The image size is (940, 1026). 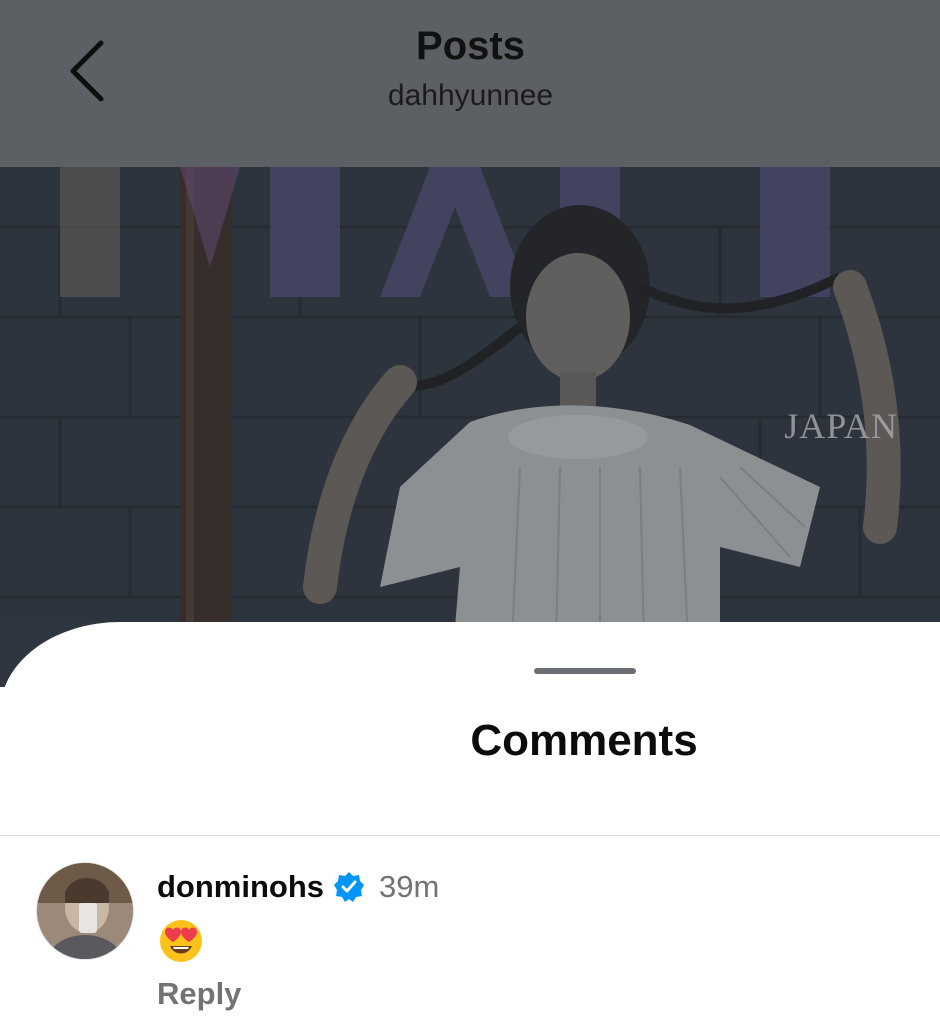 I want to click on chevron-left-icon, so click(x=87, y=71).